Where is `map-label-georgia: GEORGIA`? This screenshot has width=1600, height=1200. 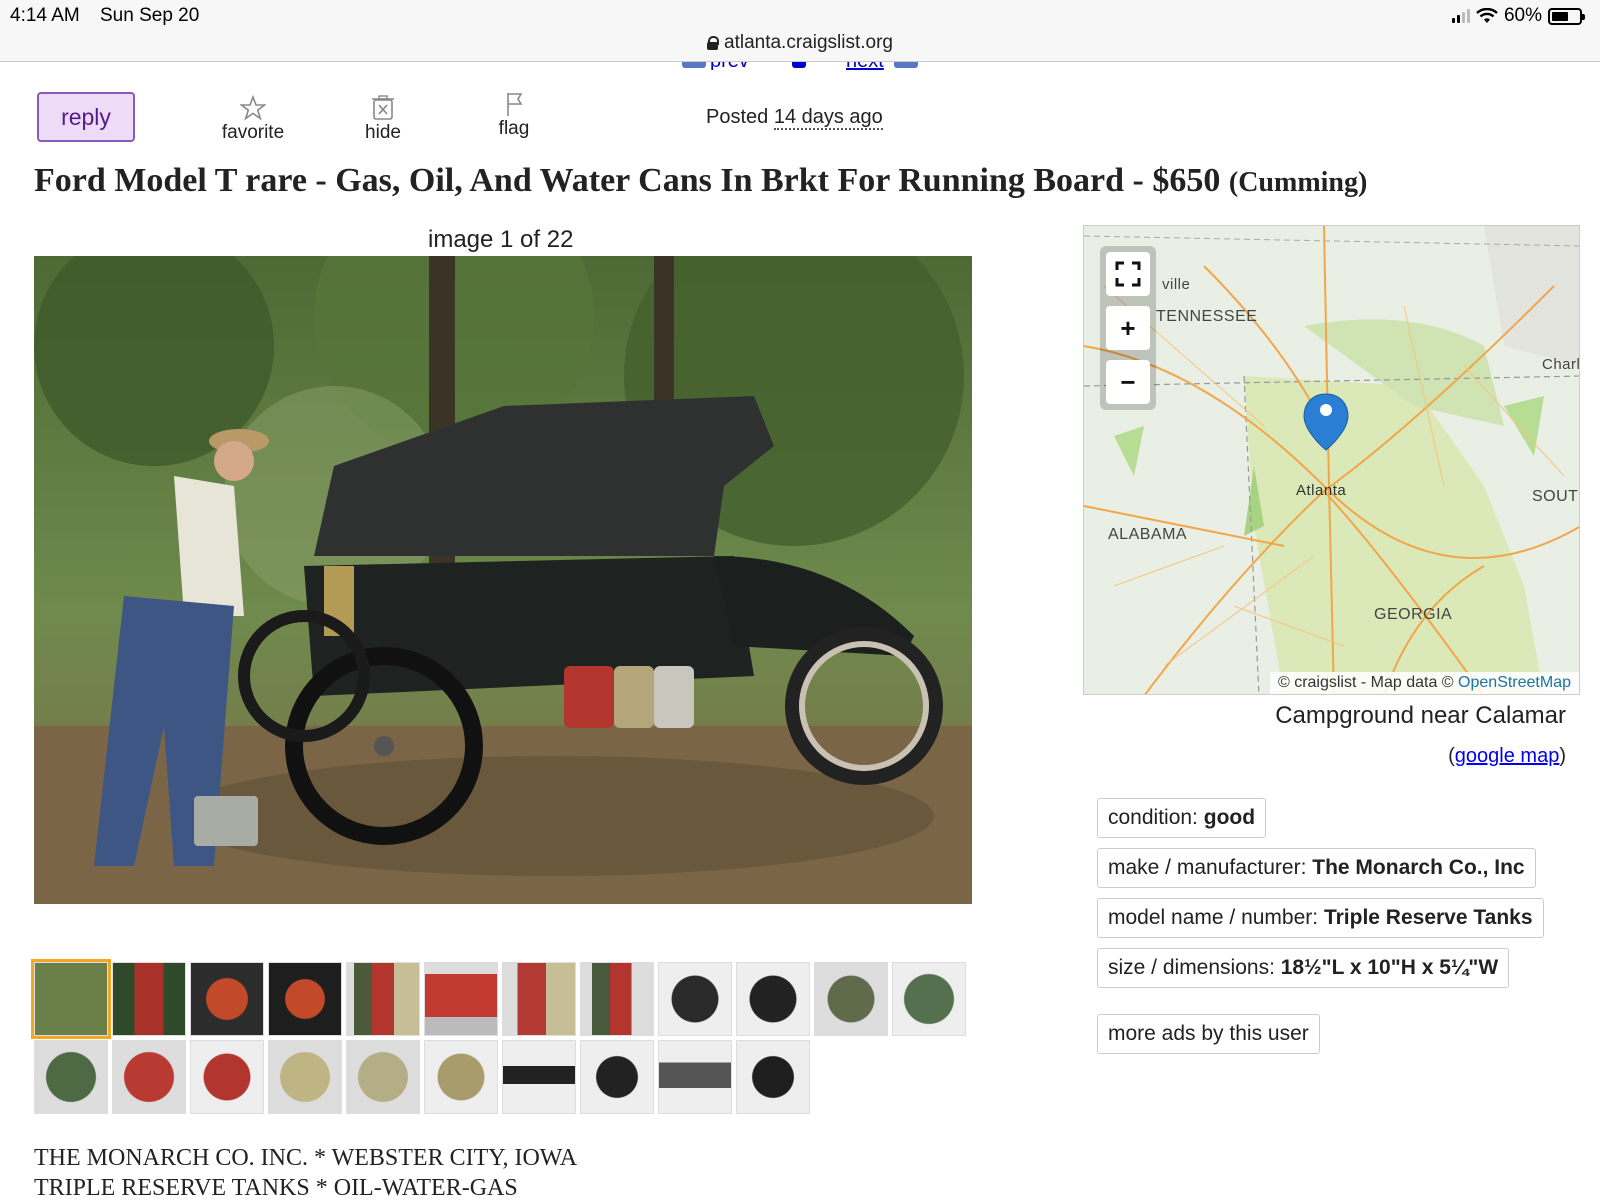 map-label-georgia: GEORGIA is located at coordinates (1413, 614).